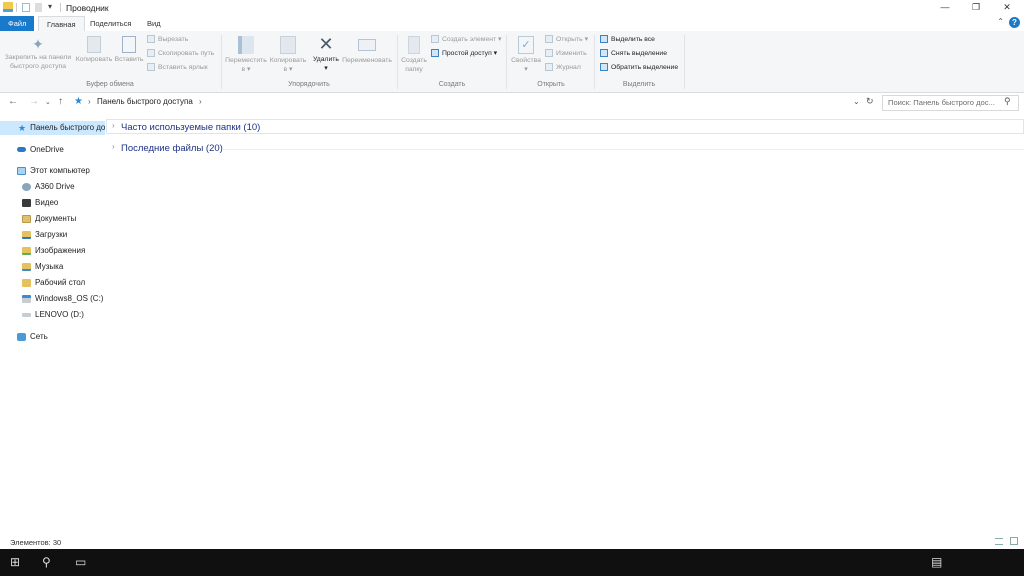  Describe the element at coordinates (246, 55) in the screenshot. I see `move-to-button: Переместить в ▾` at that location.